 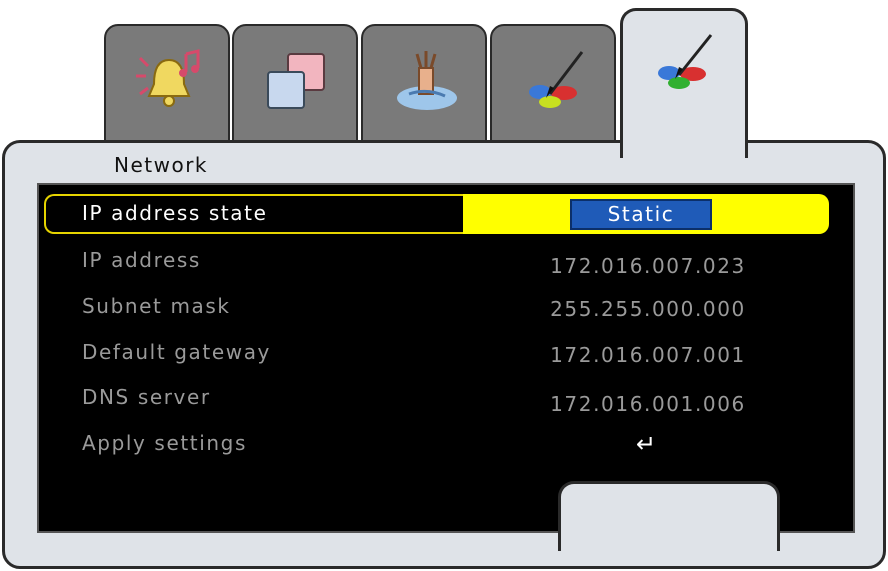 I want to click on tab-network, so click(x=684, y=83).